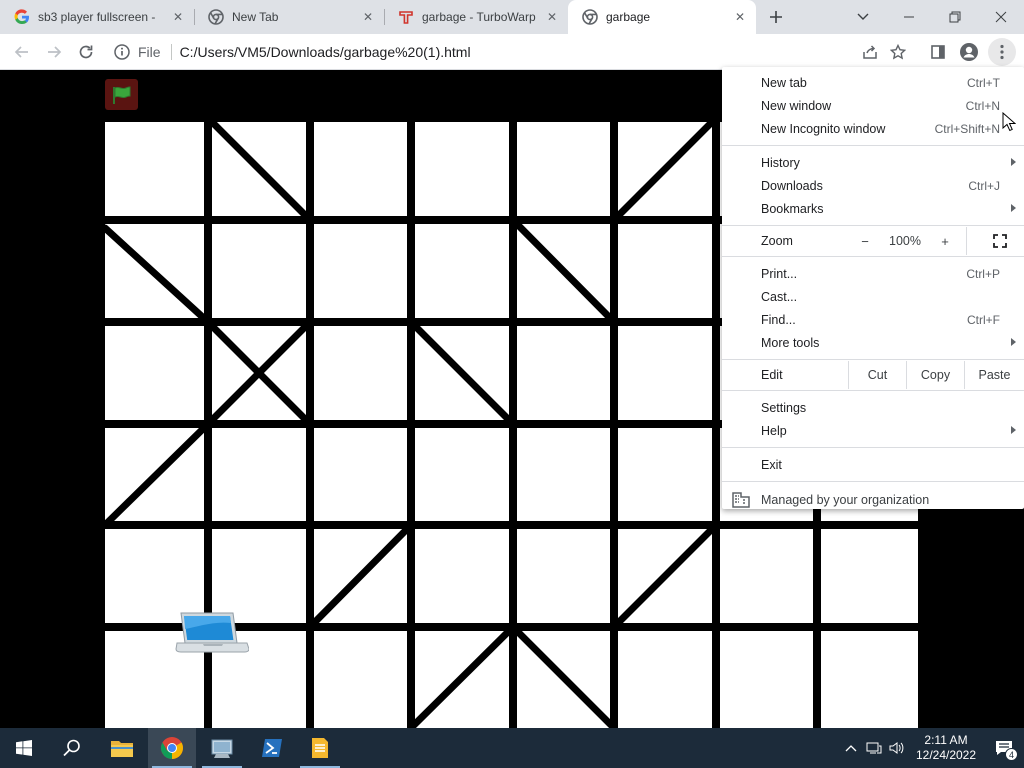  I want to click on green-flag-icon, so click(121, 94).